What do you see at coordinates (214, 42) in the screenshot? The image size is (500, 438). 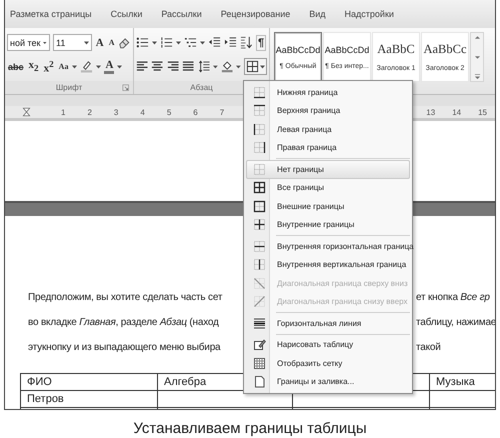 I see `decrease-indent-icon` at bounding box center [214, 42].